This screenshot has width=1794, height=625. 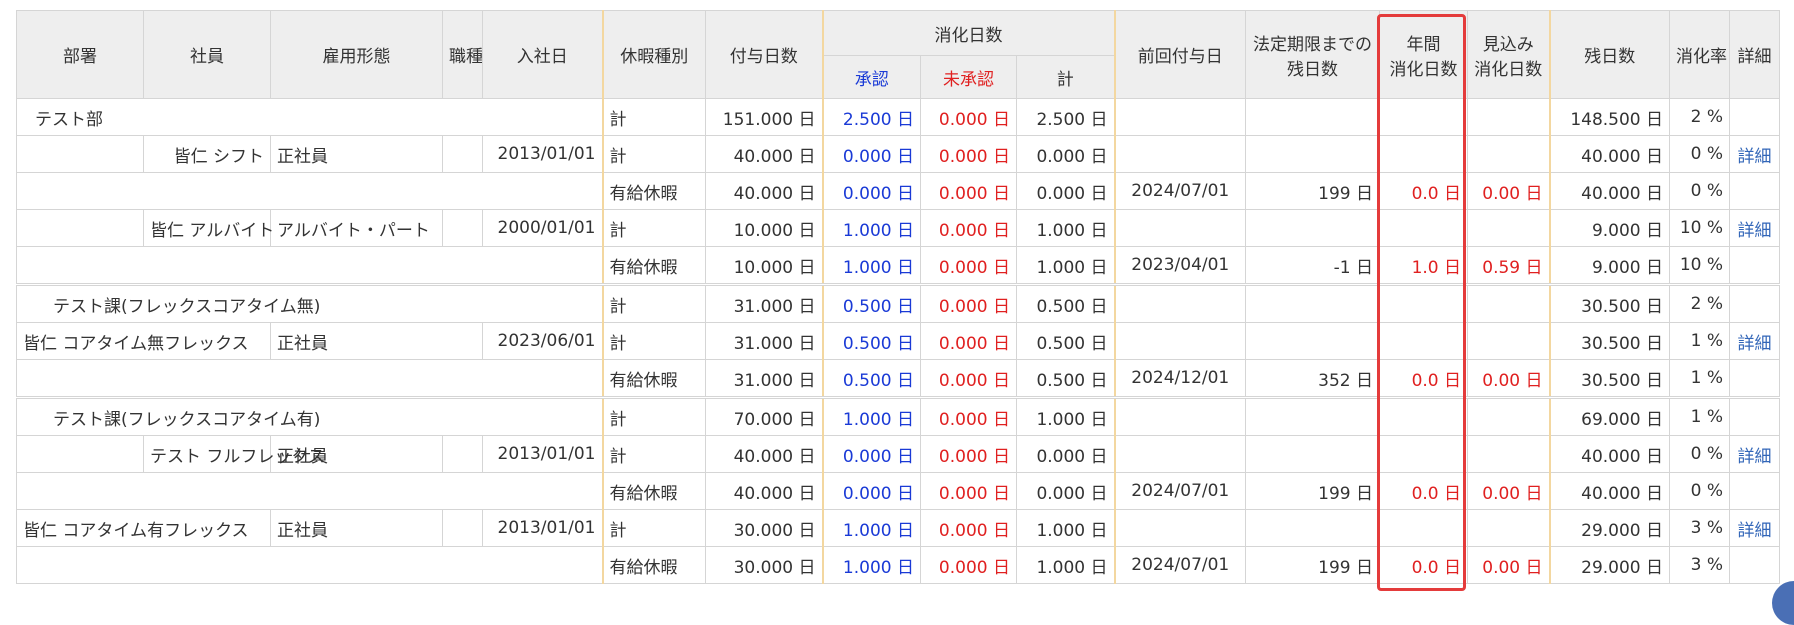 What do you see at coordinates (1065, 77) in the screenshot?
I see `col-used-total: 計` at bounding box center [1065, 77].